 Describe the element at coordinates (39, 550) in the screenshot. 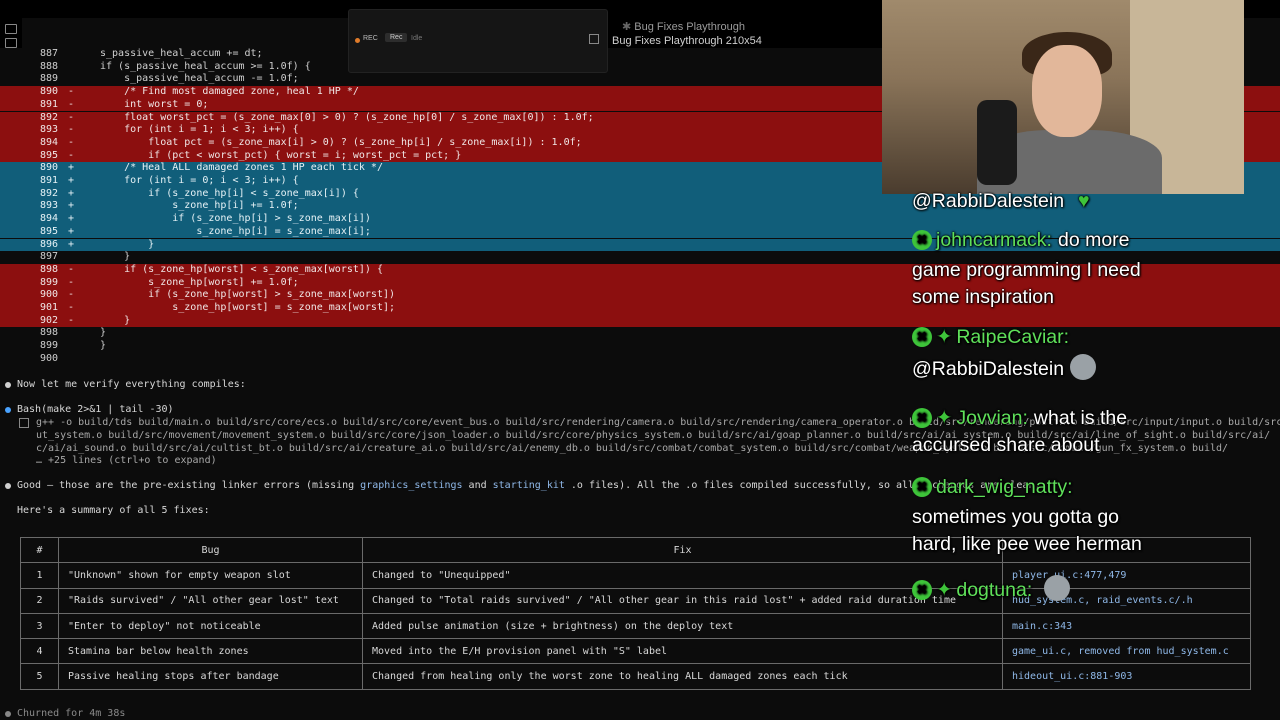

I see `col-header-num: #` at that location.